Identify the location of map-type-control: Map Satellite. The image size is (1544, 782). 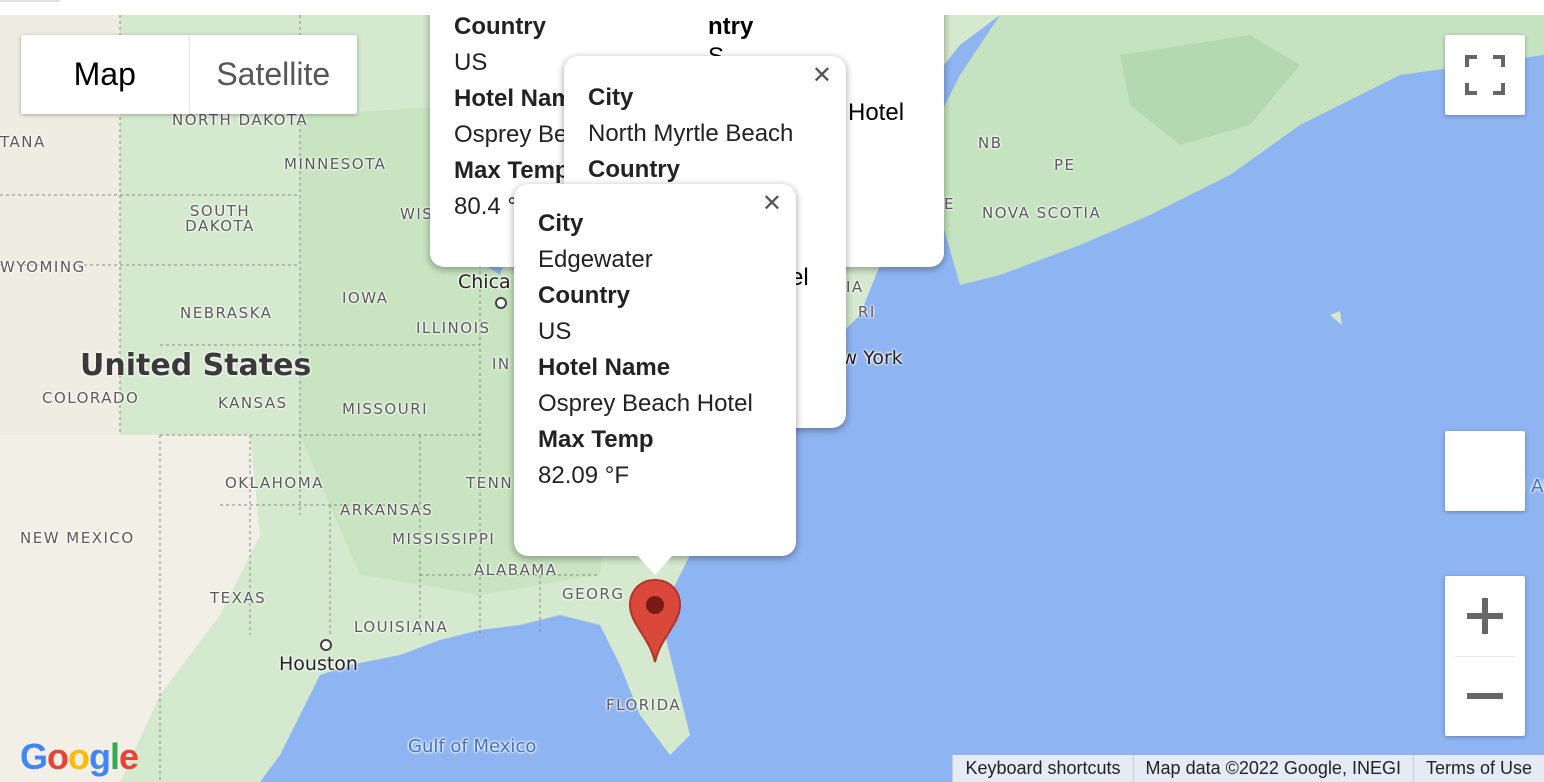
(189, 74).